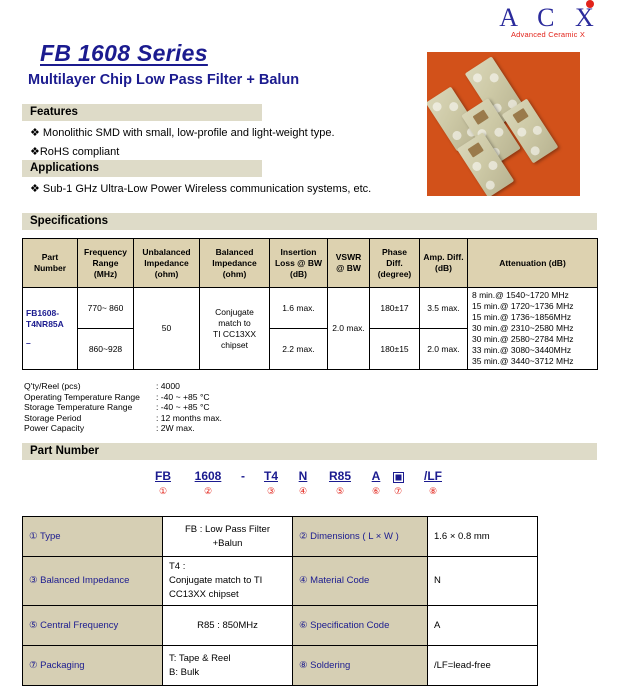 Image resolution: width=619 pixels, height=698 pixels. Describe the element at coordinates (503, 124) in the screenshot. I see `product-photo` at that location.